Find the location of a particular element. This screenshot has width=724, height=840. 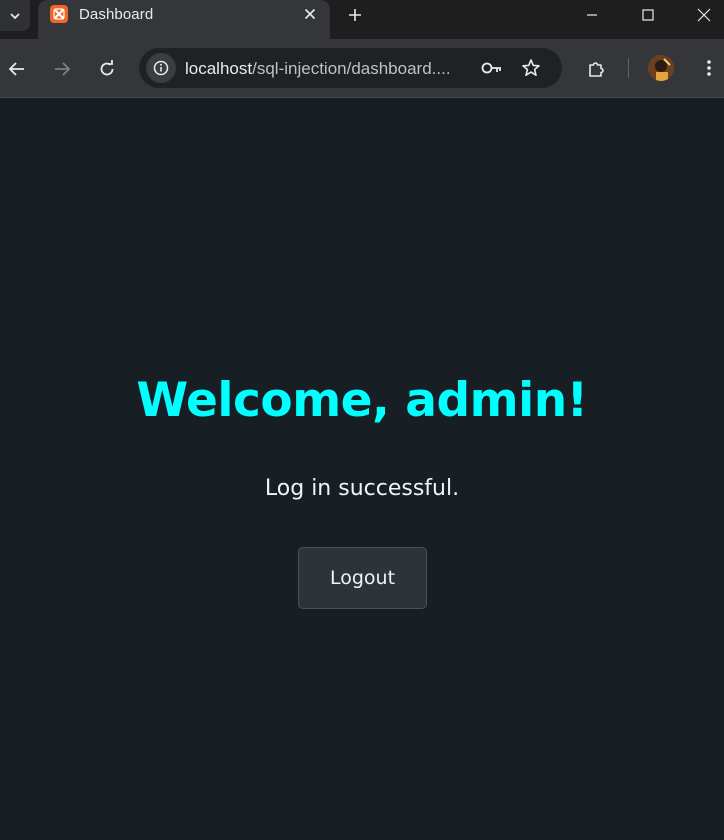

tab-search-button is located at coordinates (15, 15).